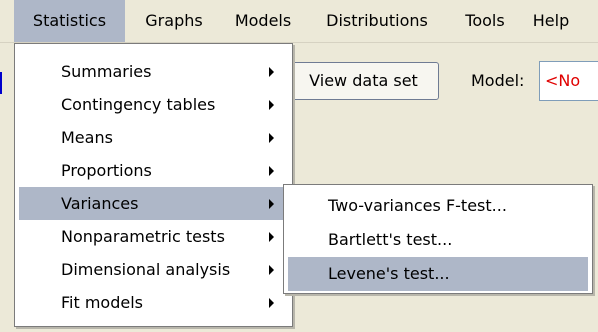 This screenshot has width=598, height=332. Describe the element at coordinates (568, 81) in the screenshot. I see `model-field: <No` at that location.